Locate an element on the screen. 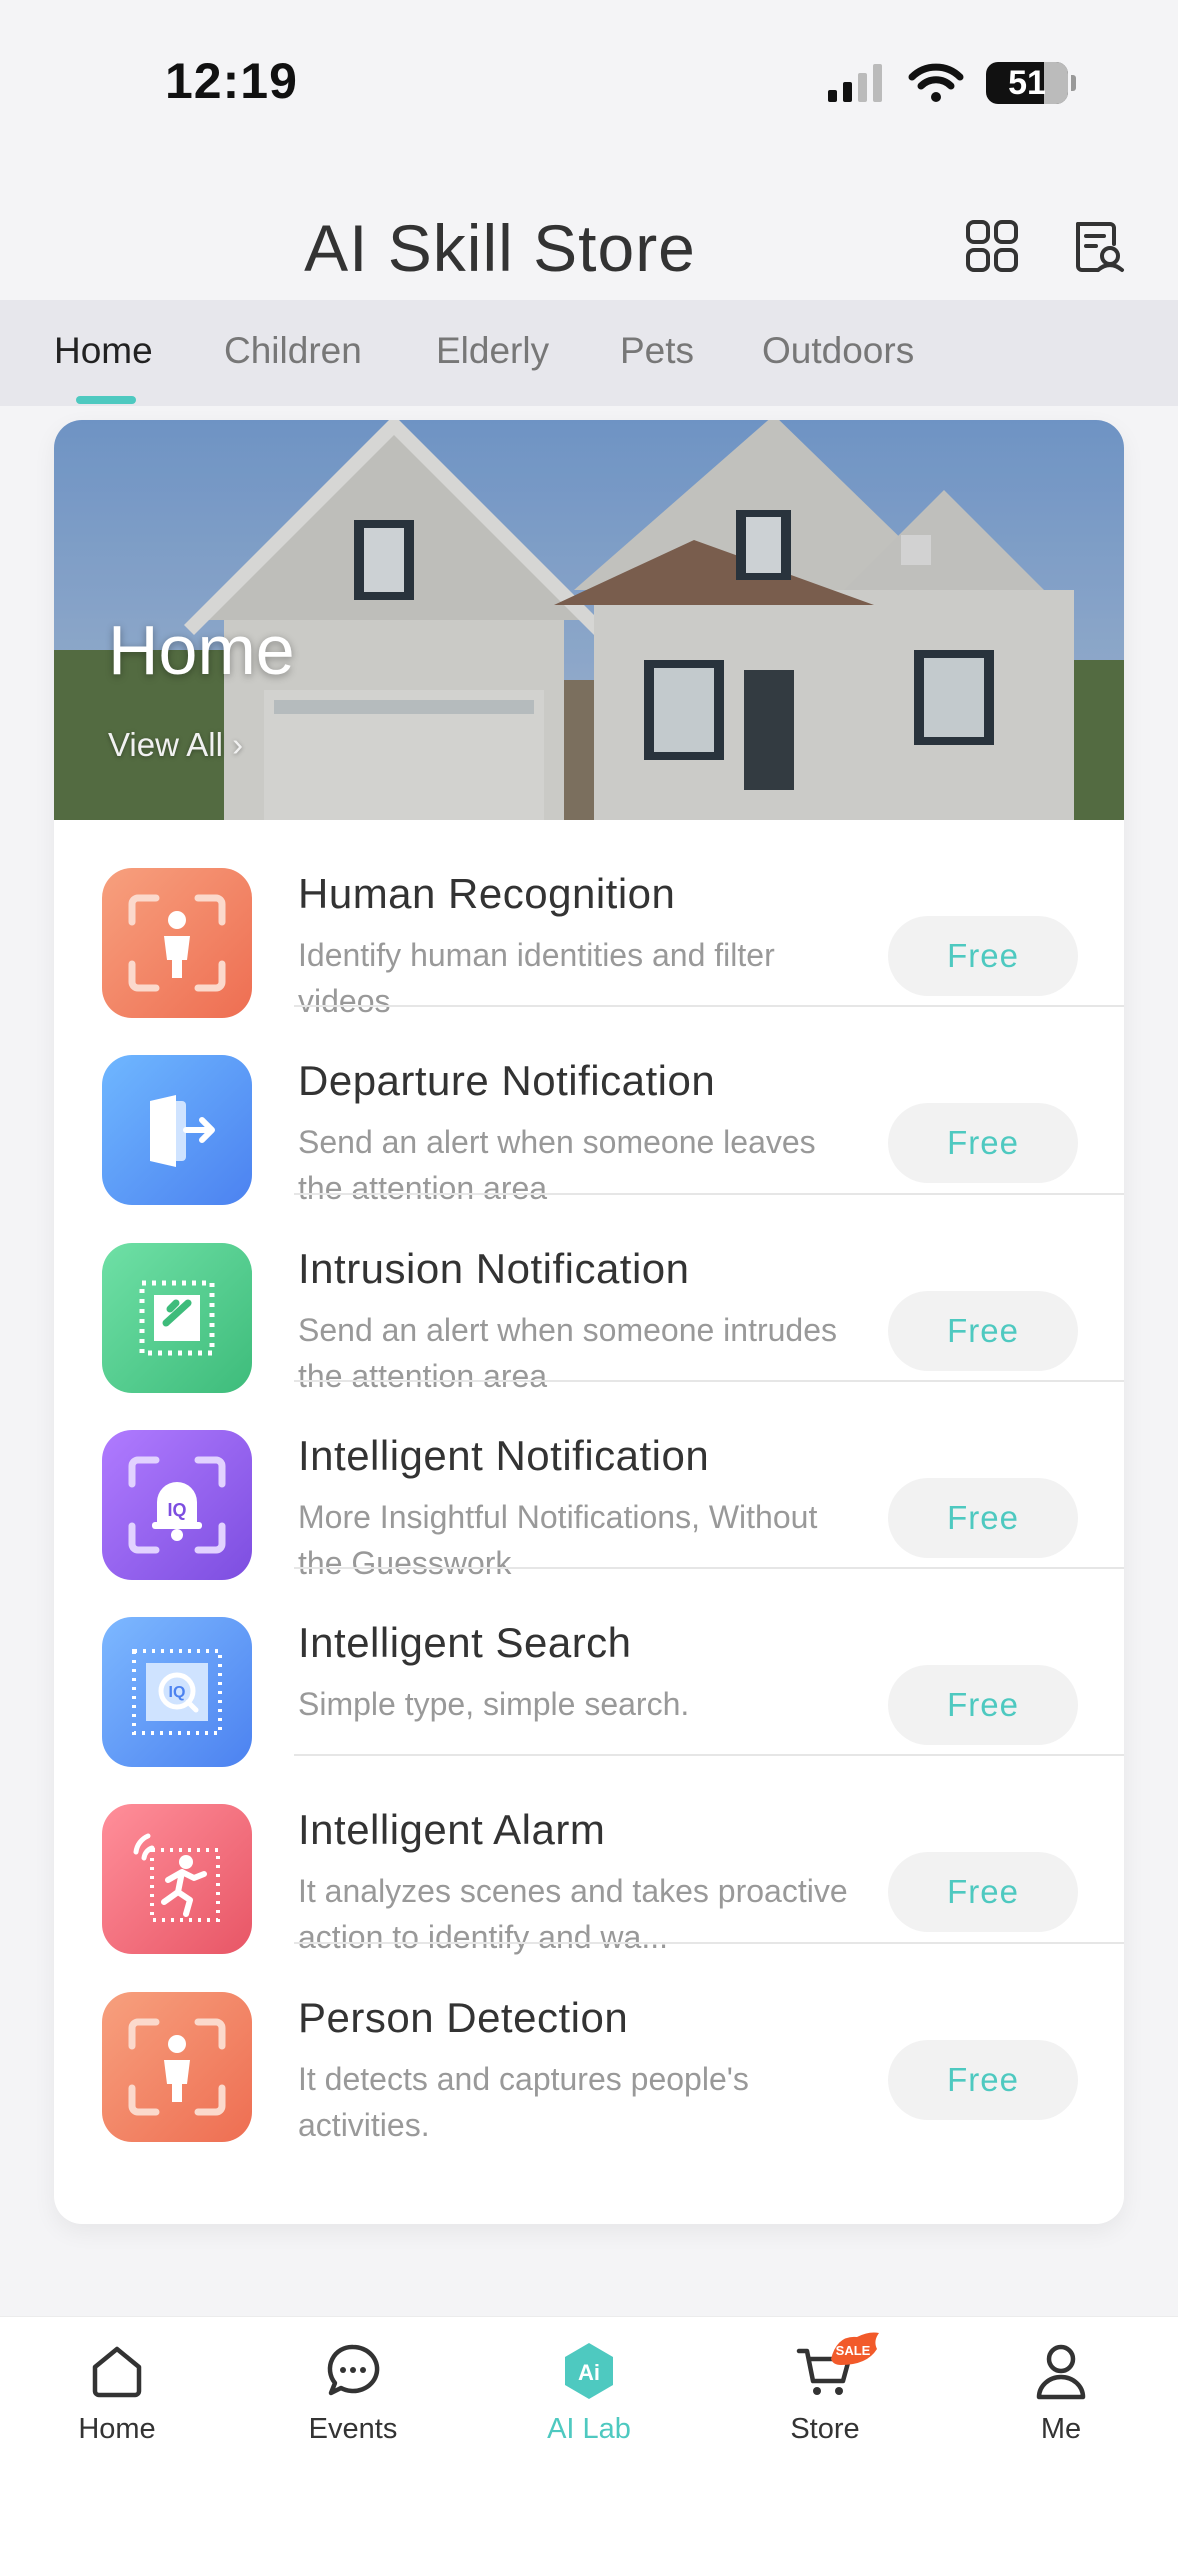 The height and width of the screenshot is (2560, 1178). human-recognition-icon is located at coordinates (177, 943).